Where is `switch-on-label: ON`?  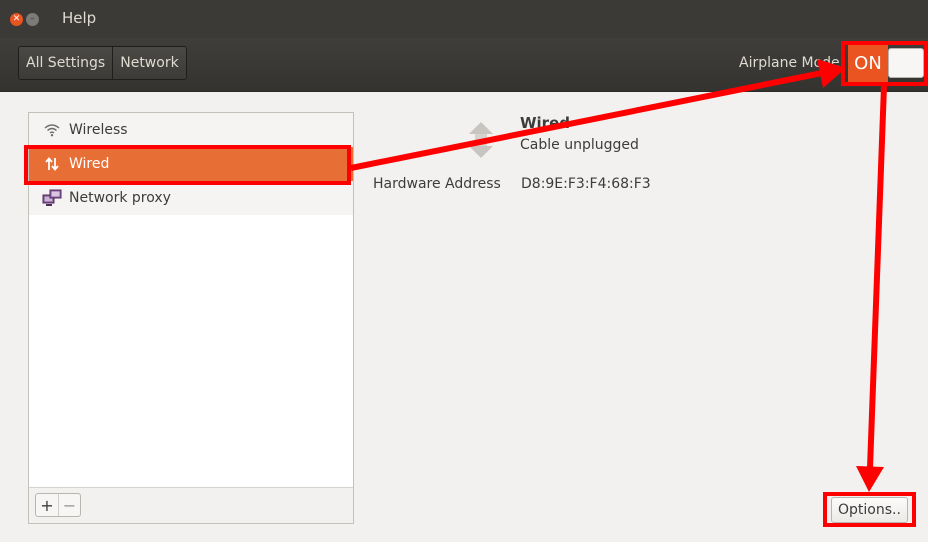 switch-on-label: ON is located at coordinates (868, 63).